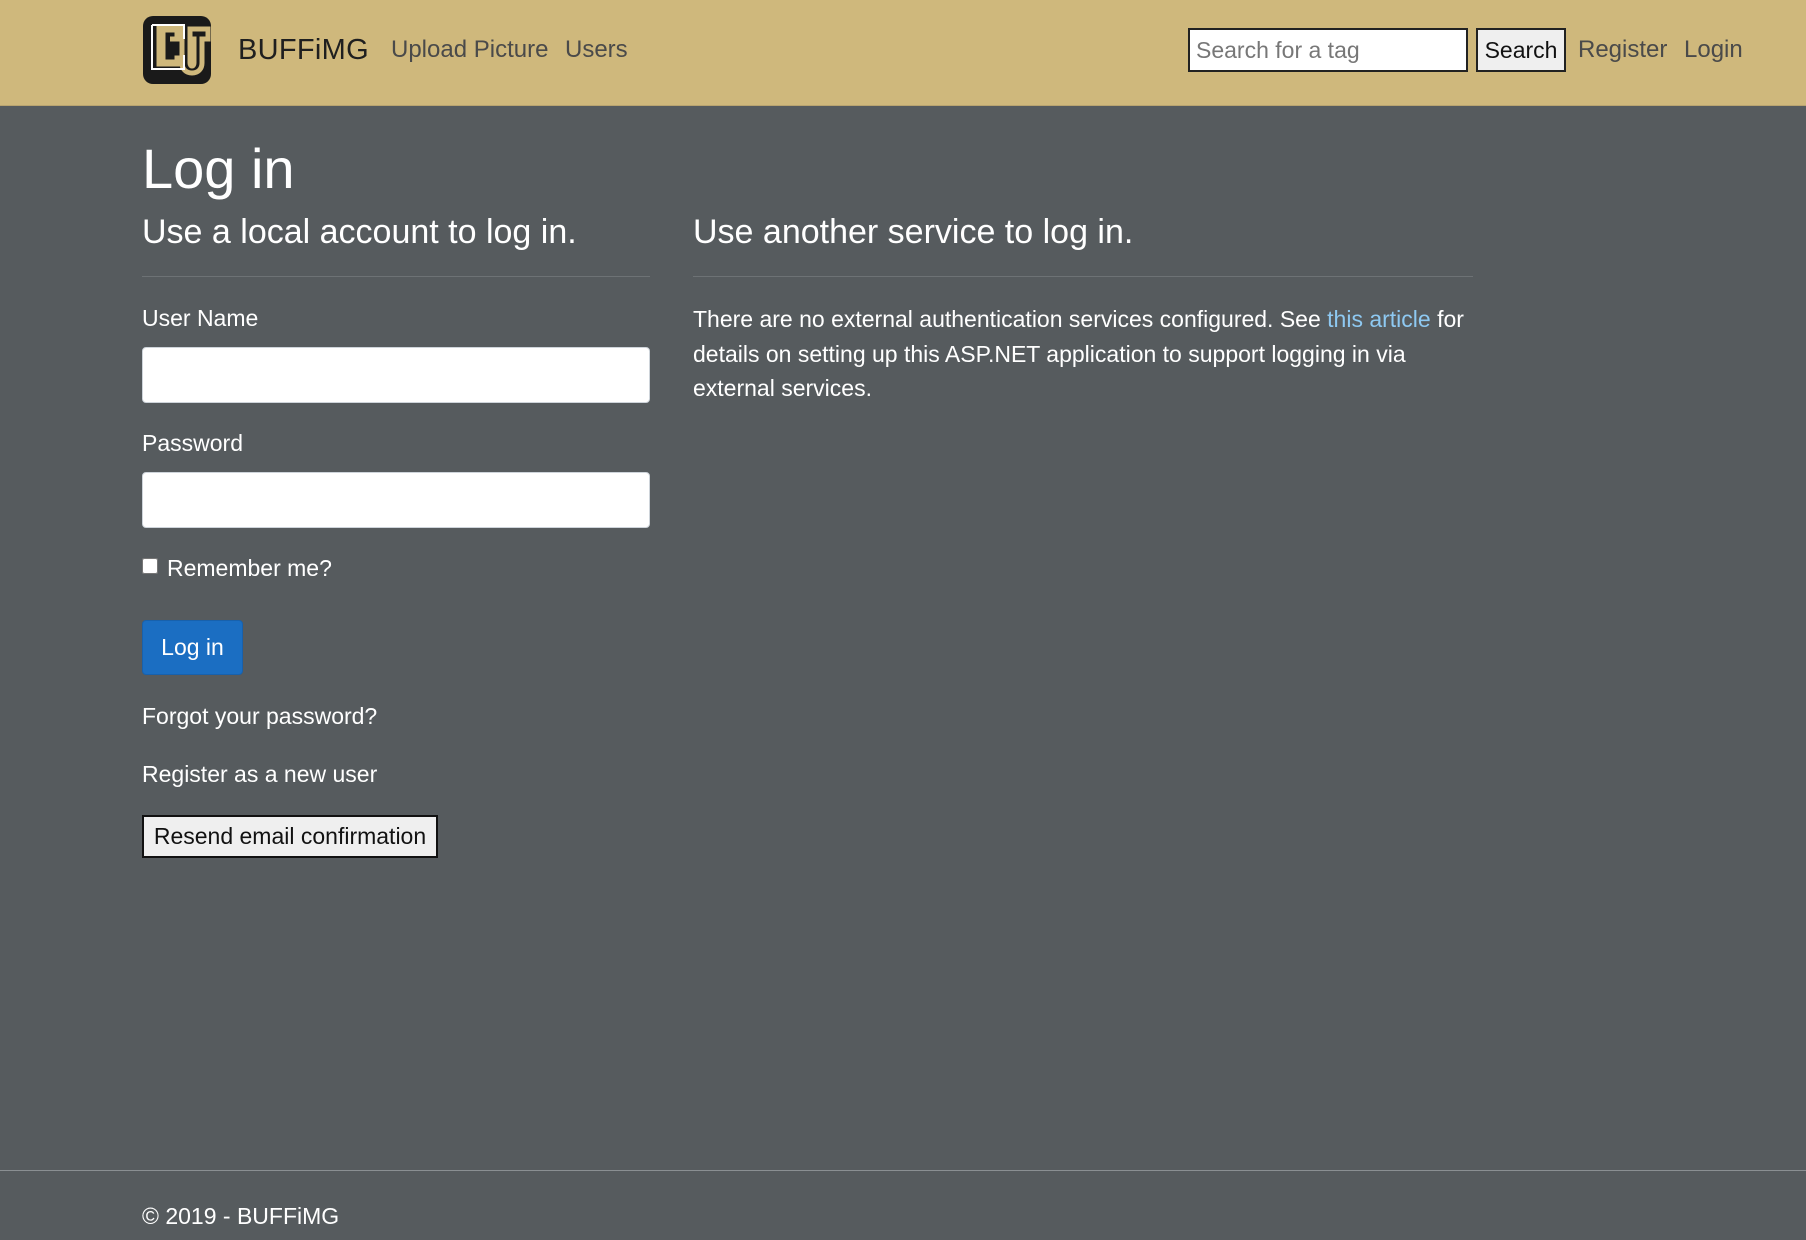 This screenshot has width=1806, height=1240. What do you see at coordinates (241, 1216) in the screenshot?
I see `footer-copyright: © 2019 - BUFFiMG` at bounding box center [241, 1216].